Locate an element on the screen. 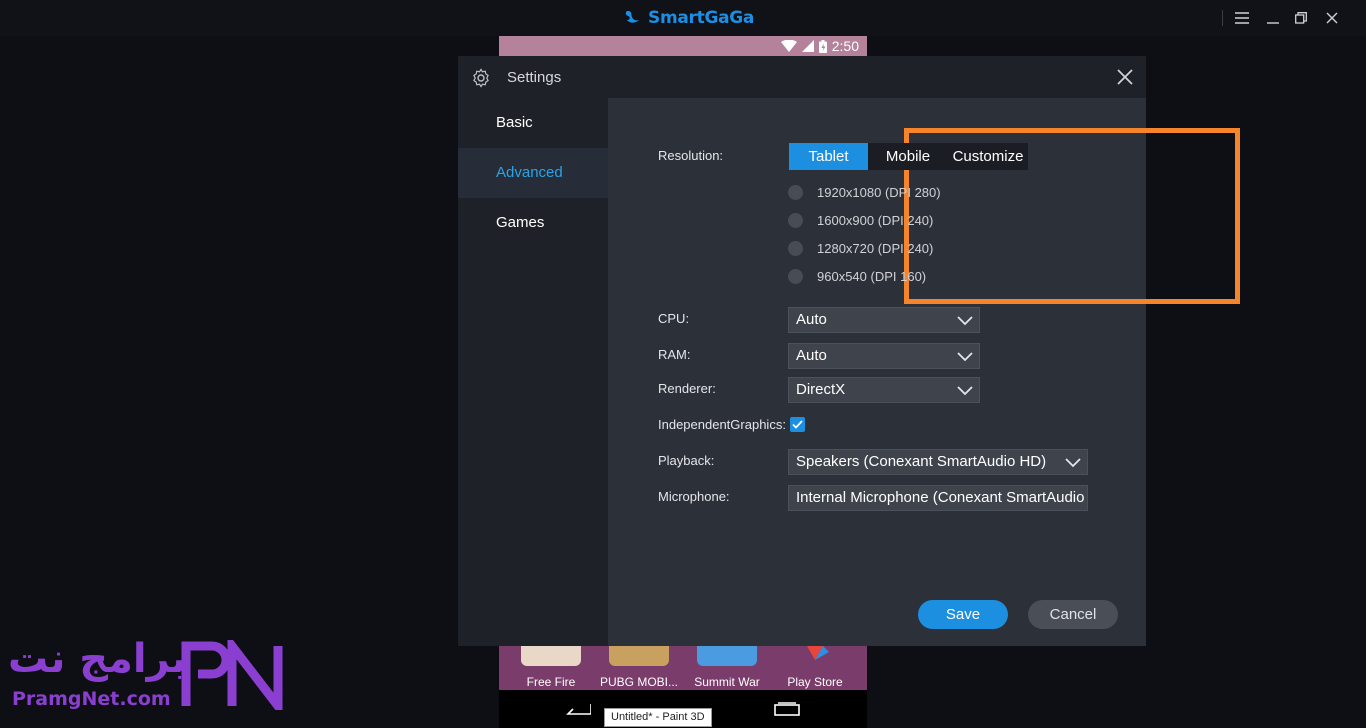 This screenshot has height=728, width=1366. hamburger-icon is located at coordinates (1242, 18).